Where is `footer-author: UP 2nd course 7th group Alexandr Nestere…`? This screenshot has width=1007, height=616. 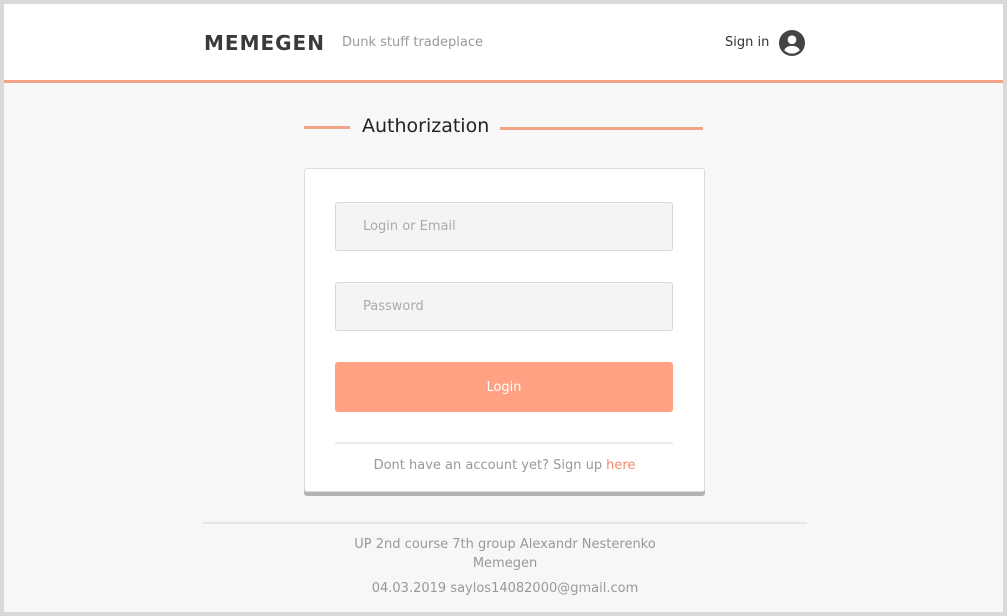 footer-author: UP 2nd course 7th group Alexandr Nestere… is located at coordinates (505, 544).